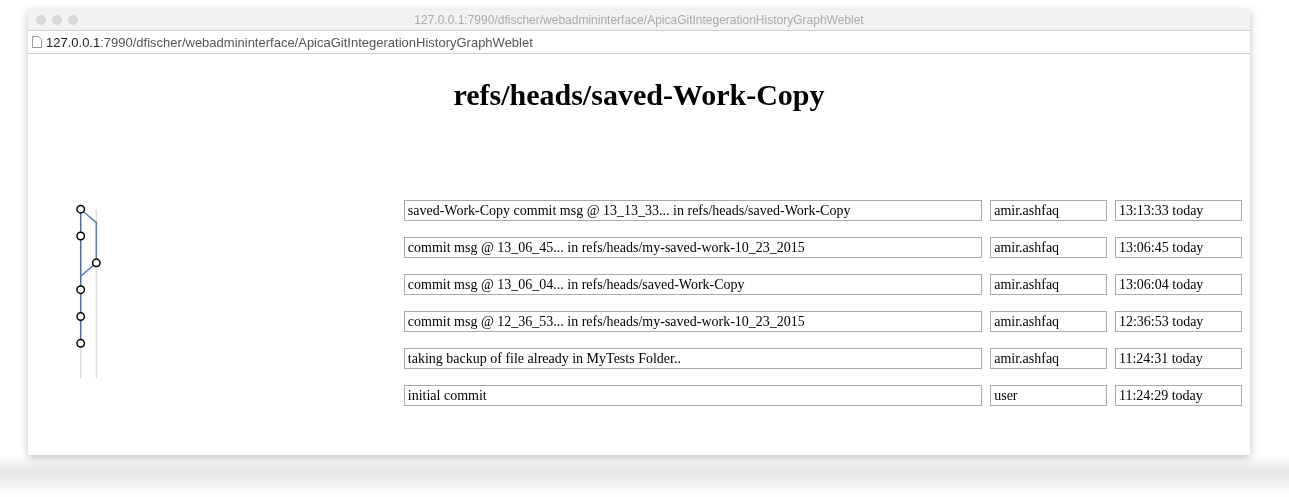  I want to click on commit-time: 13:06:45 today, so click(1178, 247).